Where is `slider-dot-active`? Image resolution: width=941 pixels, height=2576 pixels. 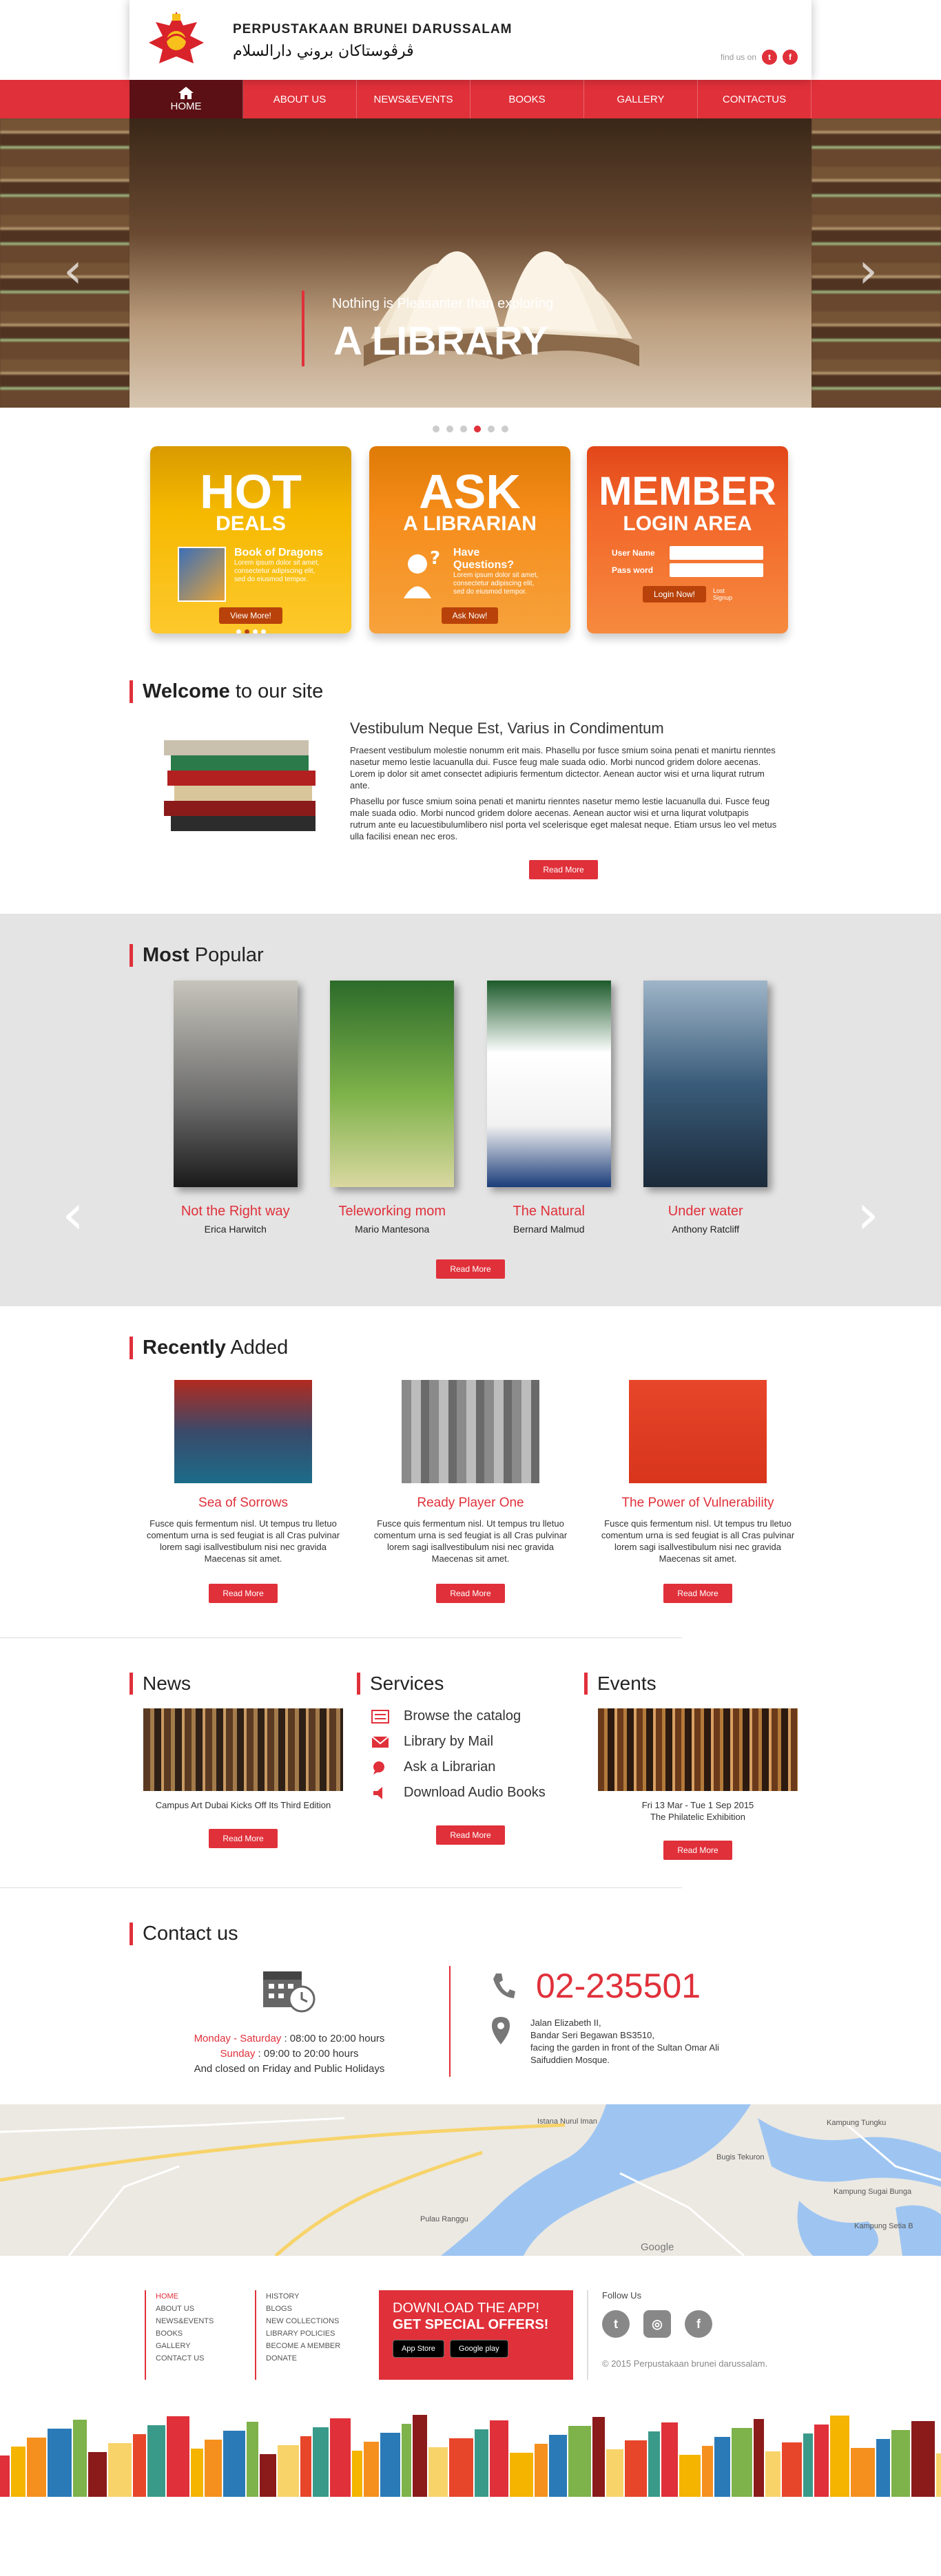 slider-dot-active is located at coordinates (478, 429).